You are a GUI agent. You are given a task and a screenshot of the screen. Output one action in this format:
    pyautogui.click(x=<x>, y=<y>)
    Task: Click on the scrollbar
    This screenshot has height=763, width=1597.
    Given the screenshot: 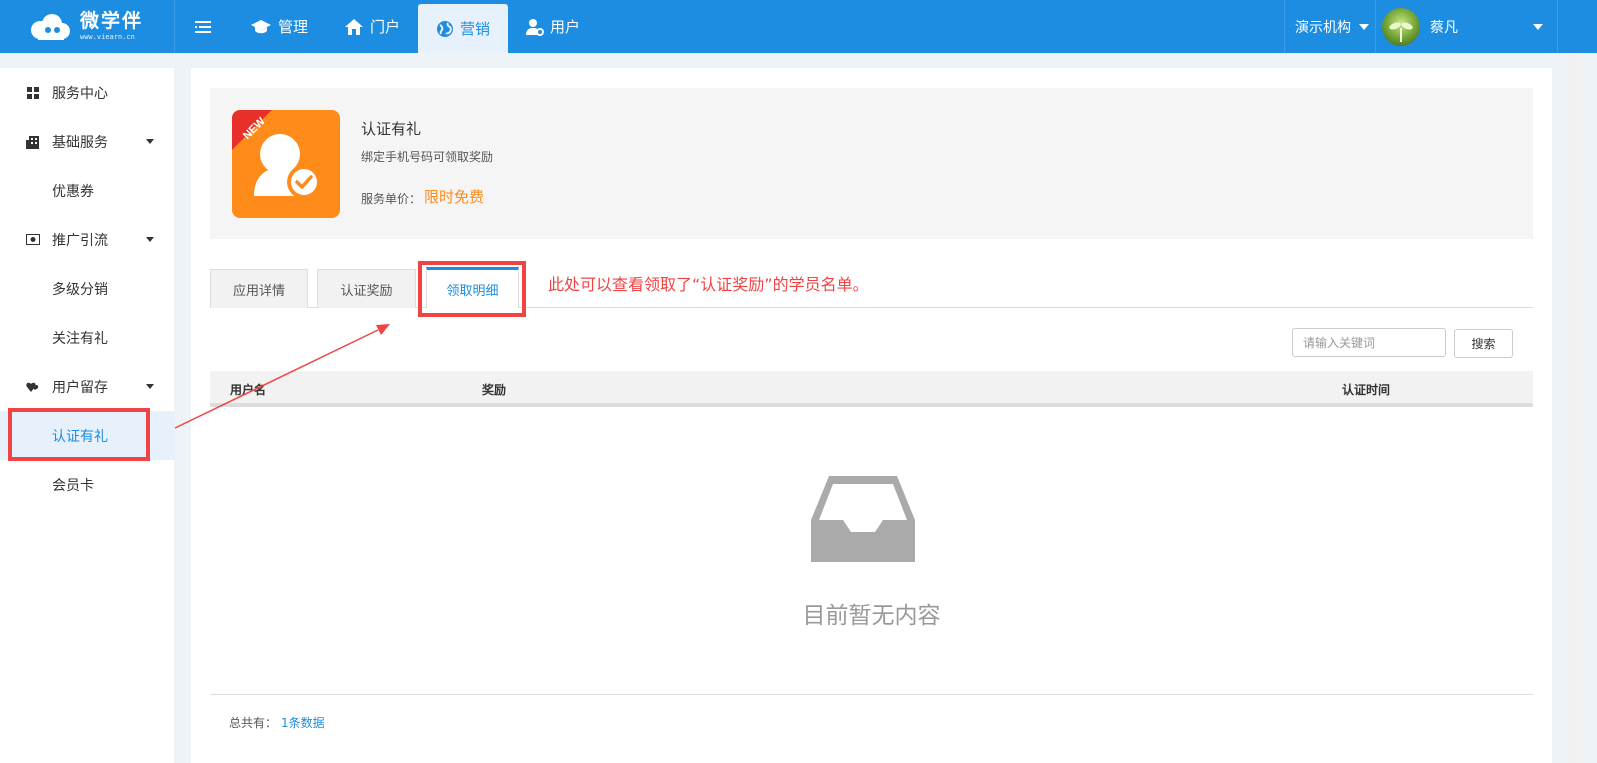 What is the action you would take?
    pyautogui.click(x=1574, y=408)
    